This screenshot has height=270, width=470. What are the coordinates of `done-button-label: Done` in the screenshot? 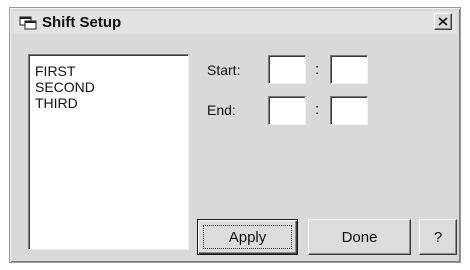 It's located at (359, 237).